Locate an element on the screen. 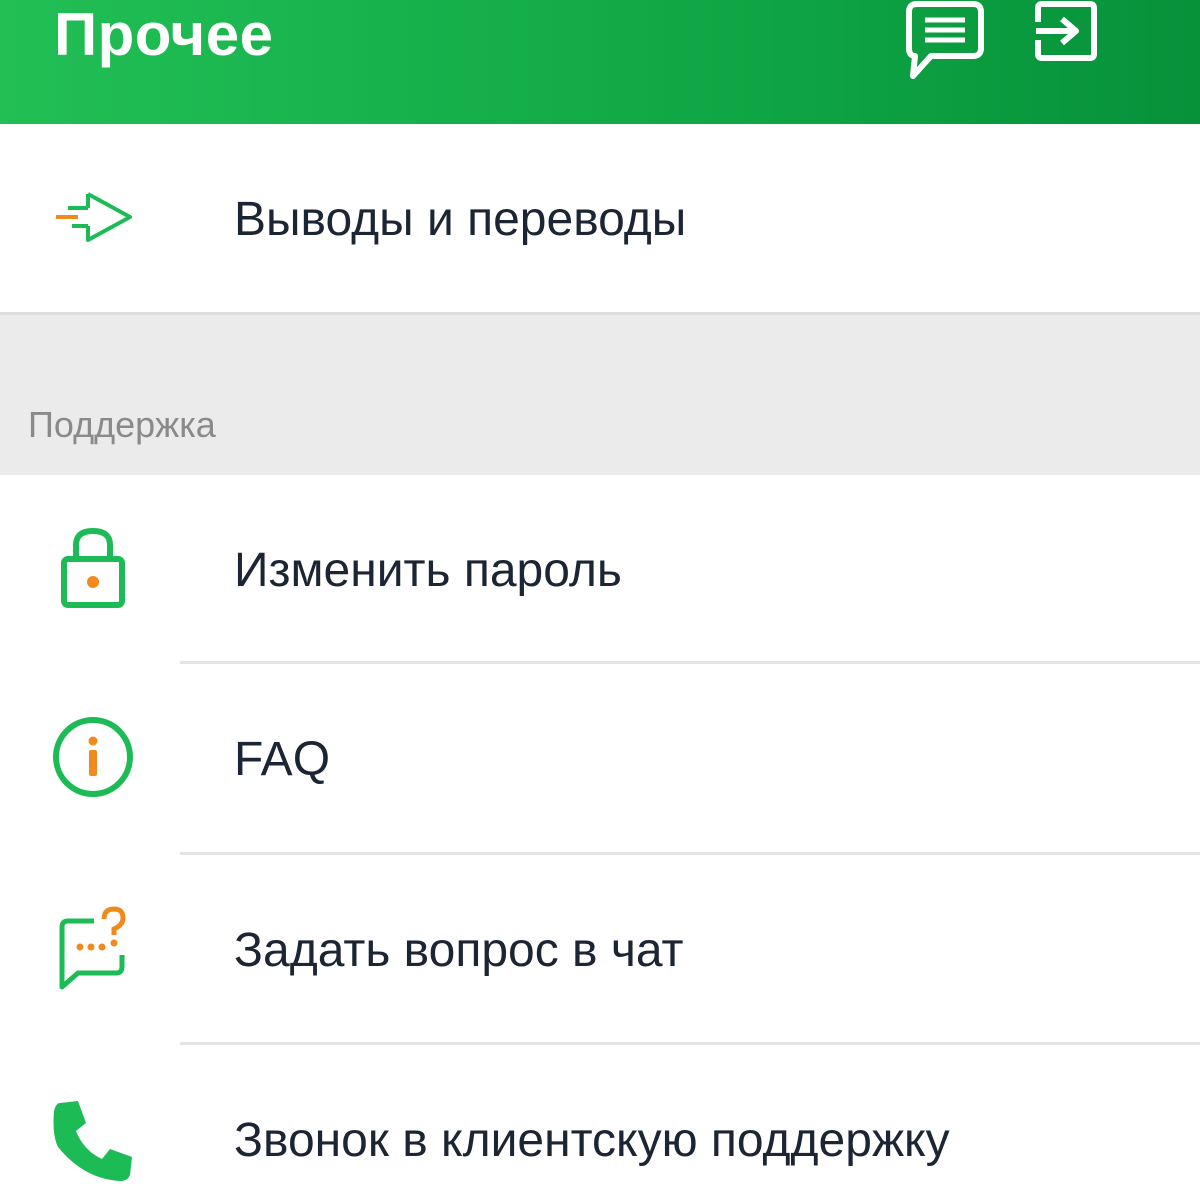 This screenshot has width=1200, height=1200. menu-item-label: Задать вопрос в чат is located at coordinates (459, 950).